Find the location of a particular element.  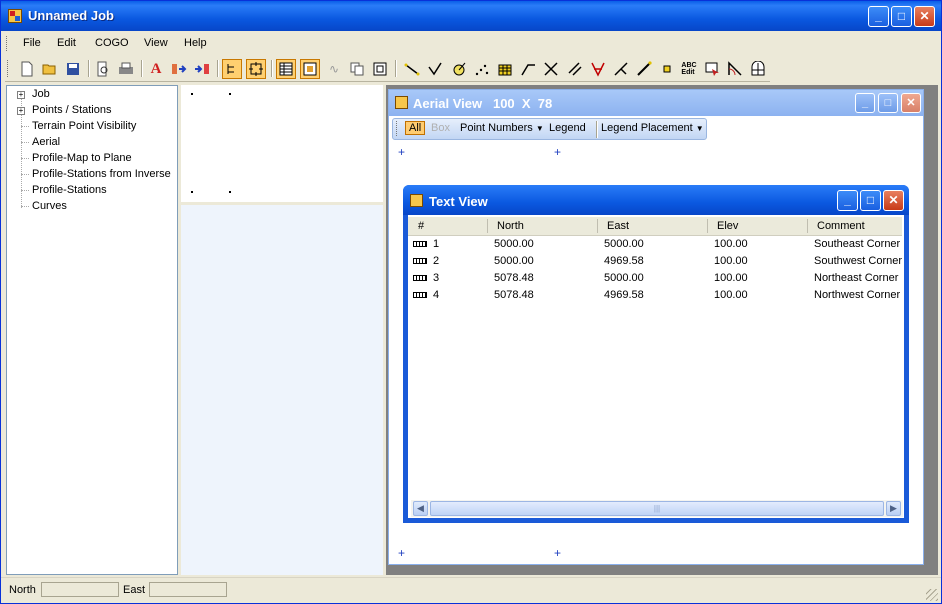

maximize-button: □ is located at coordinates (901, 16).